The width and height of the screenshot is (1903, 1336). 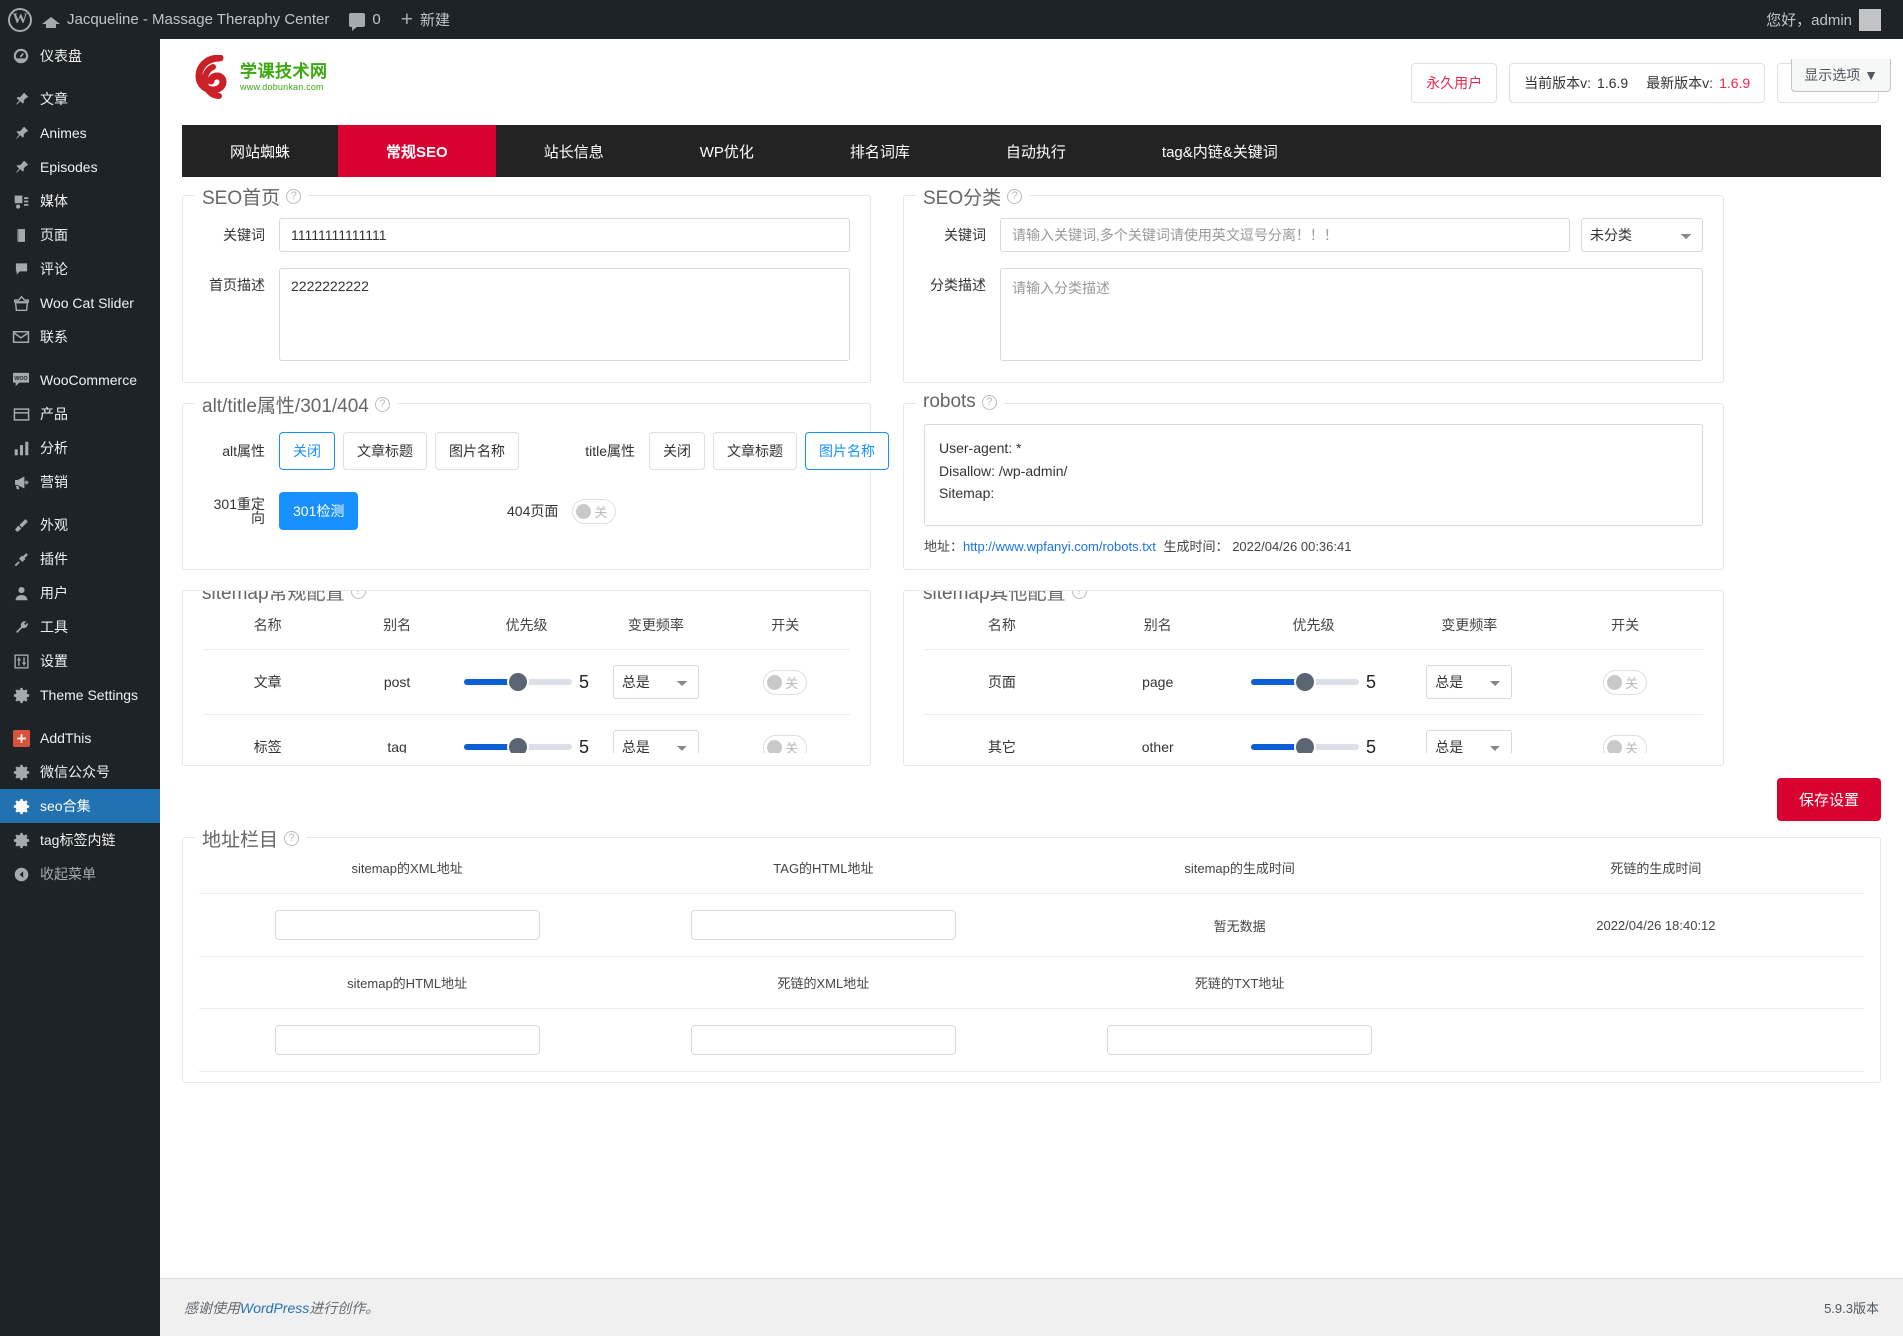 I want to click on sitemap-general-table: 名称 别名 优先级 变更频率 开关 文章 post 5 总是关标签 tag 5 总是关, so click(x=526, y=677).